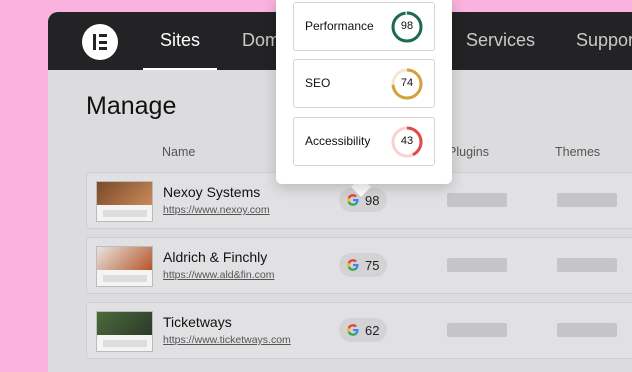 The image size is (632, 372). I want to click on pagespeed-score: 62, so click(372, 330).